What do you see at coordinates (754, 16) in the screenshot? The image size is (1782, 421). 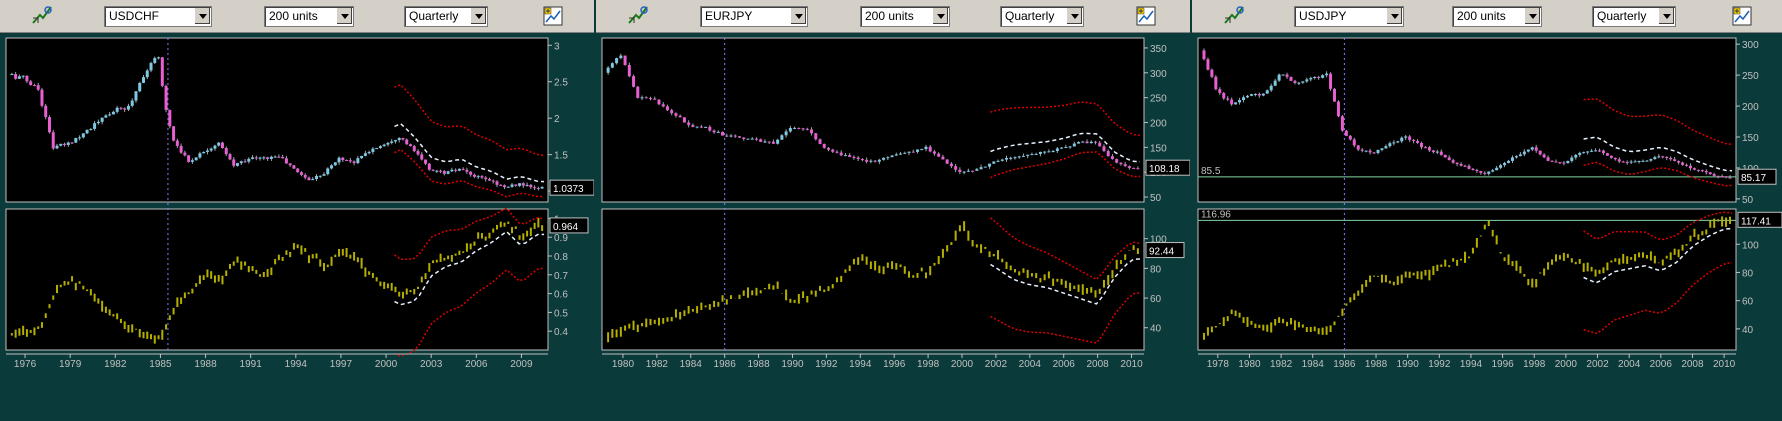 I see `symbol-select: EURJPY` at bounding box center [754, 16].